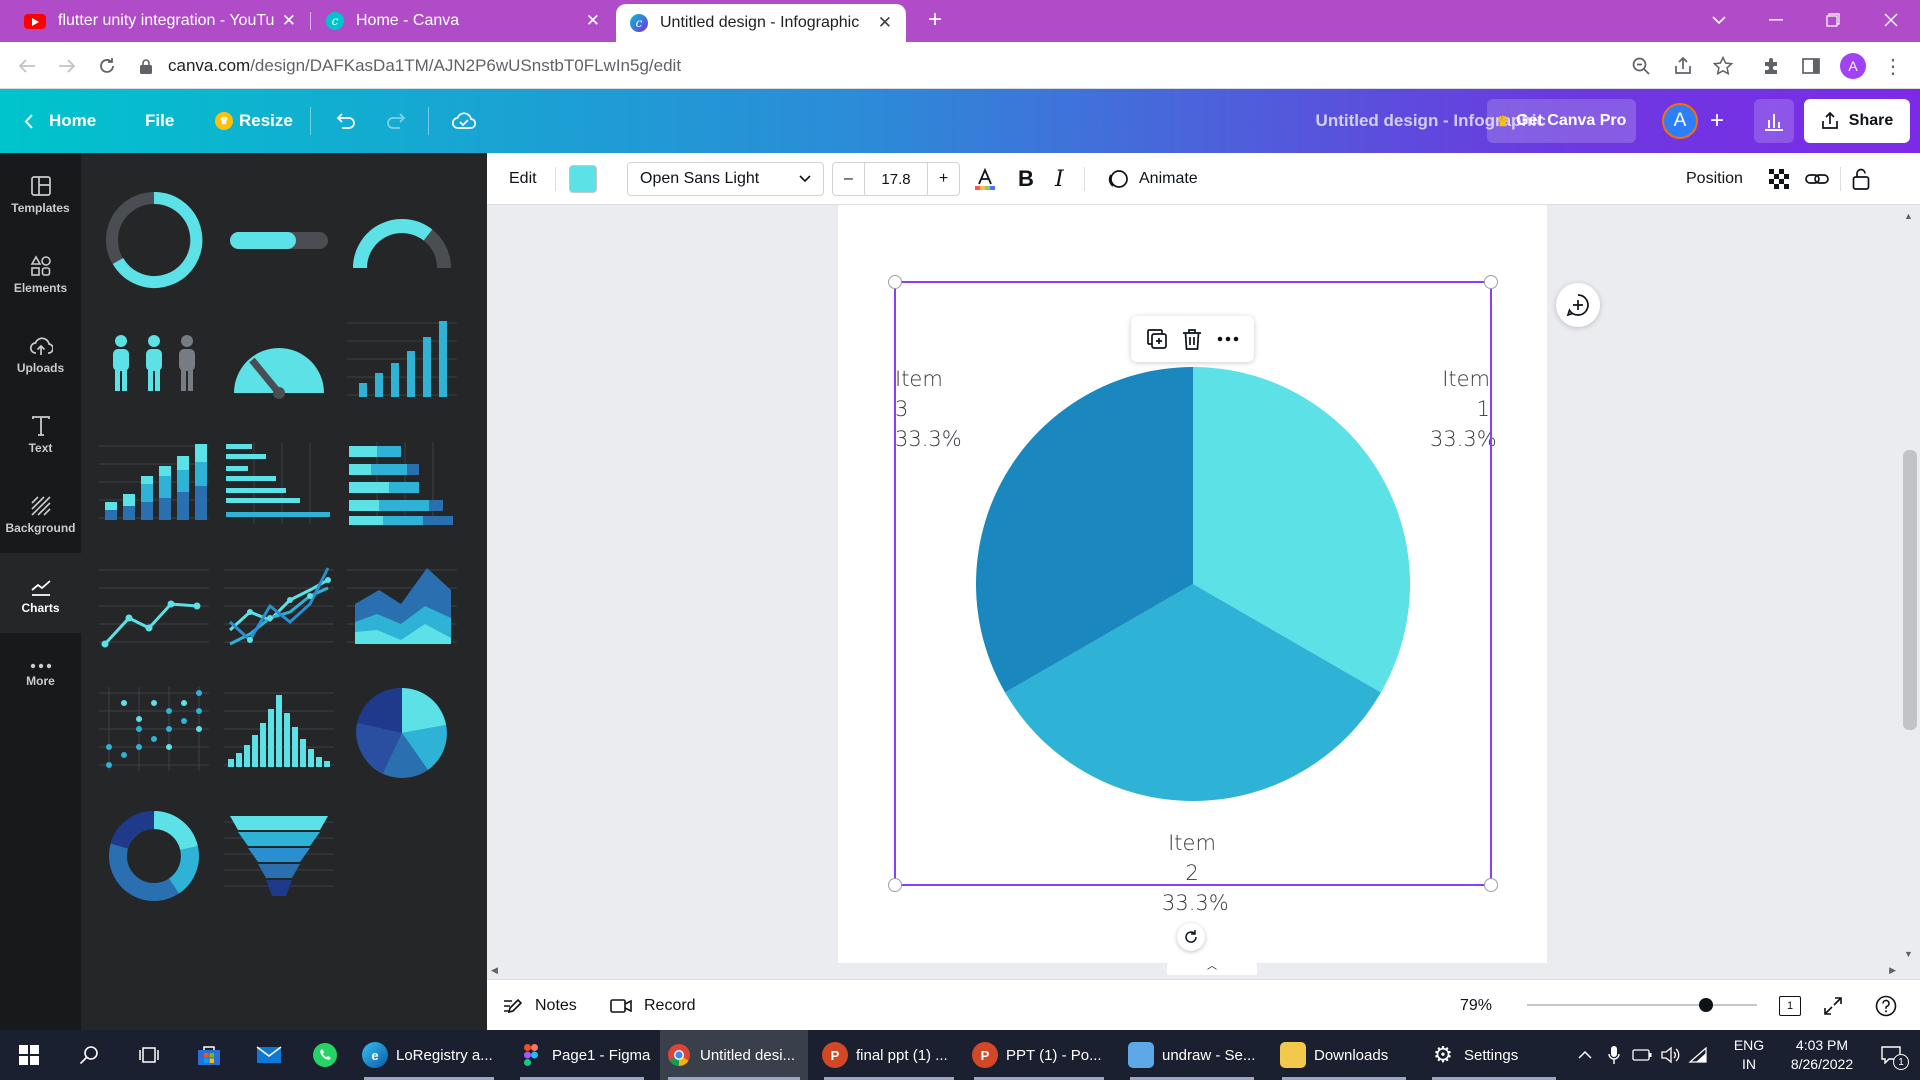  What do you see at coordinates (1670, 1055) in the screenshot?
I see `volume-icon` at bounding box center [1670, 1055].